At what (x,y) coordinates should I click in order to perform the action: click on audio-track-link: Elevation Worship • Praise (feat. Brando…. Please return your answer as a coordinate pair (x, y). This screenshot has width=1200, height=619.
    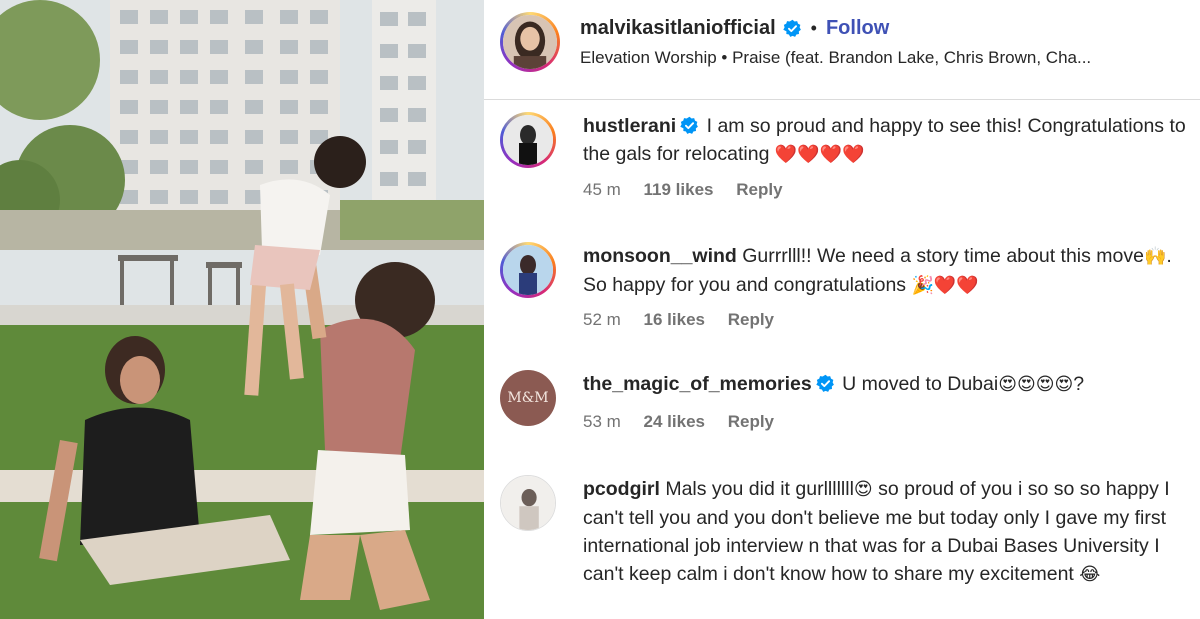
    Looking at the image, I should click on (880, 58).